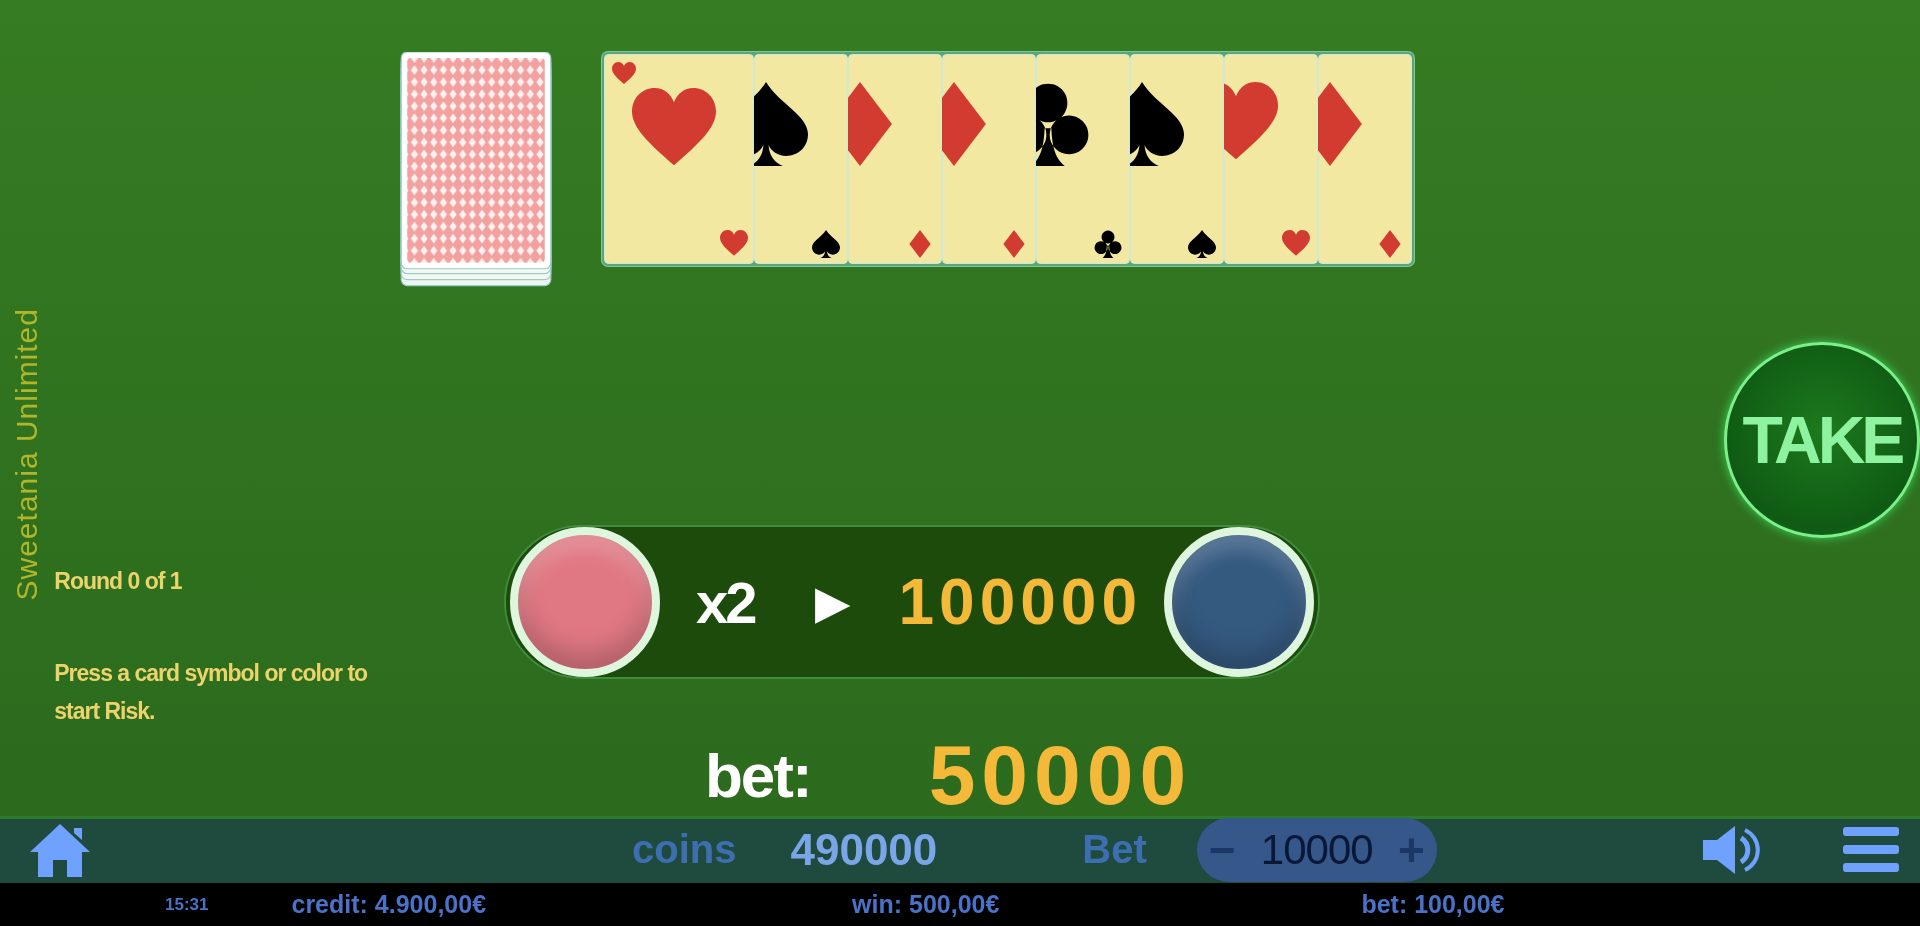  Describe the element at coordinates (389, 904) in the screenshot. I see `credit-text: credit: 4.900,00€` at that location.